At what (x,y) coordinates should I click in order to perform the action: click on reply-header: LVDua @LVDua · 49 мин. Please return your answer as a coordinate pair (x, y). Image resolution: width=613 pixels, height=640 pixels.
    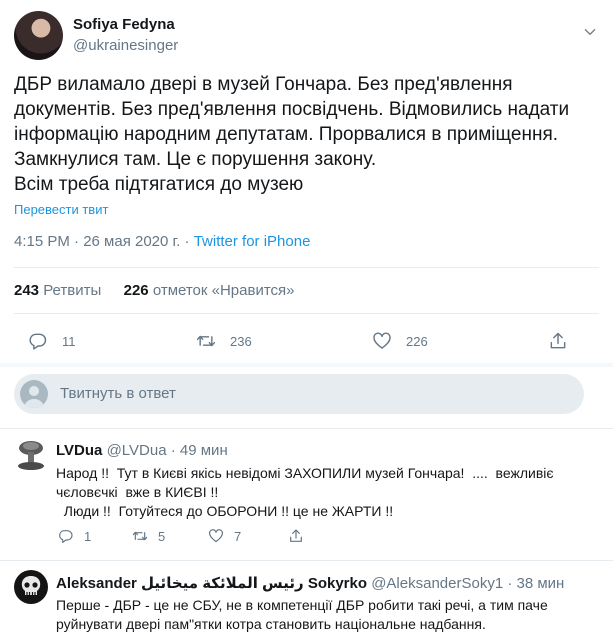
    Looking at the image, I should click on (142, 450).